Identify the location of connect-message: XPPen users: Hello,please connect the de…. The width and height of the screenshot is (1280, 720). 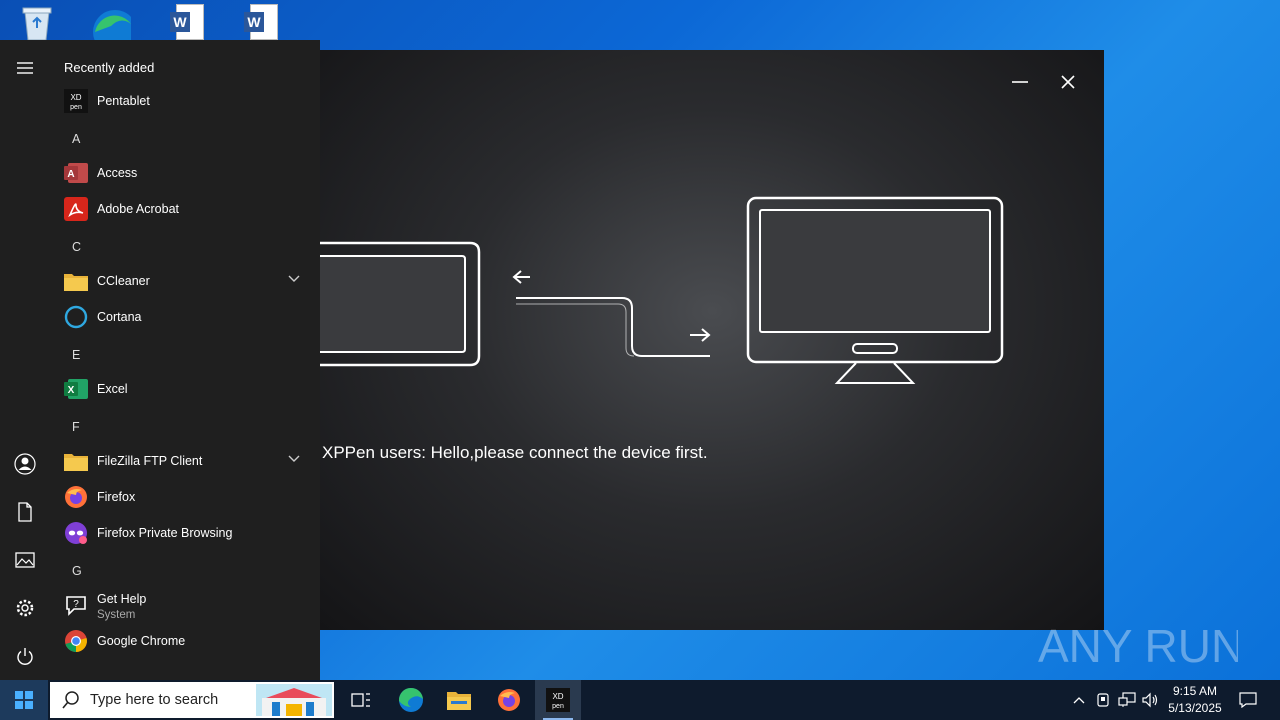
(515, 452).